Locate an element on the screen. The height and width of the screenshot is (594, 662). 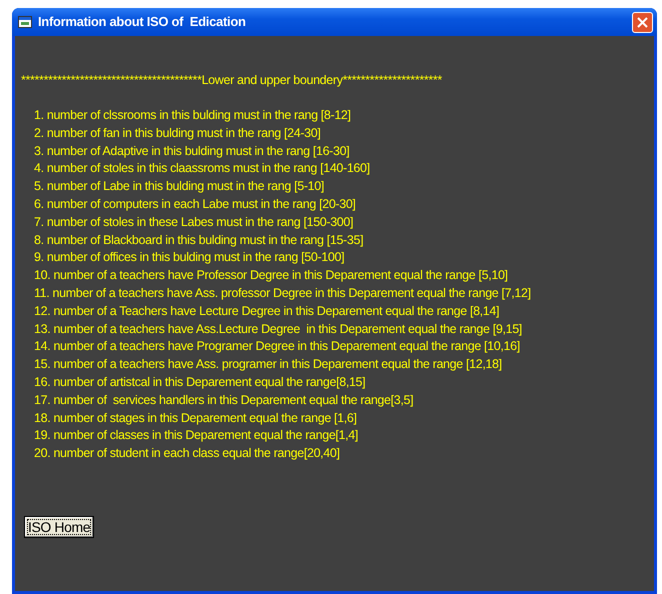
rule-text: 18. number of stages in this Deparement equal the range [1,6] is located at coordinates (195, 418).